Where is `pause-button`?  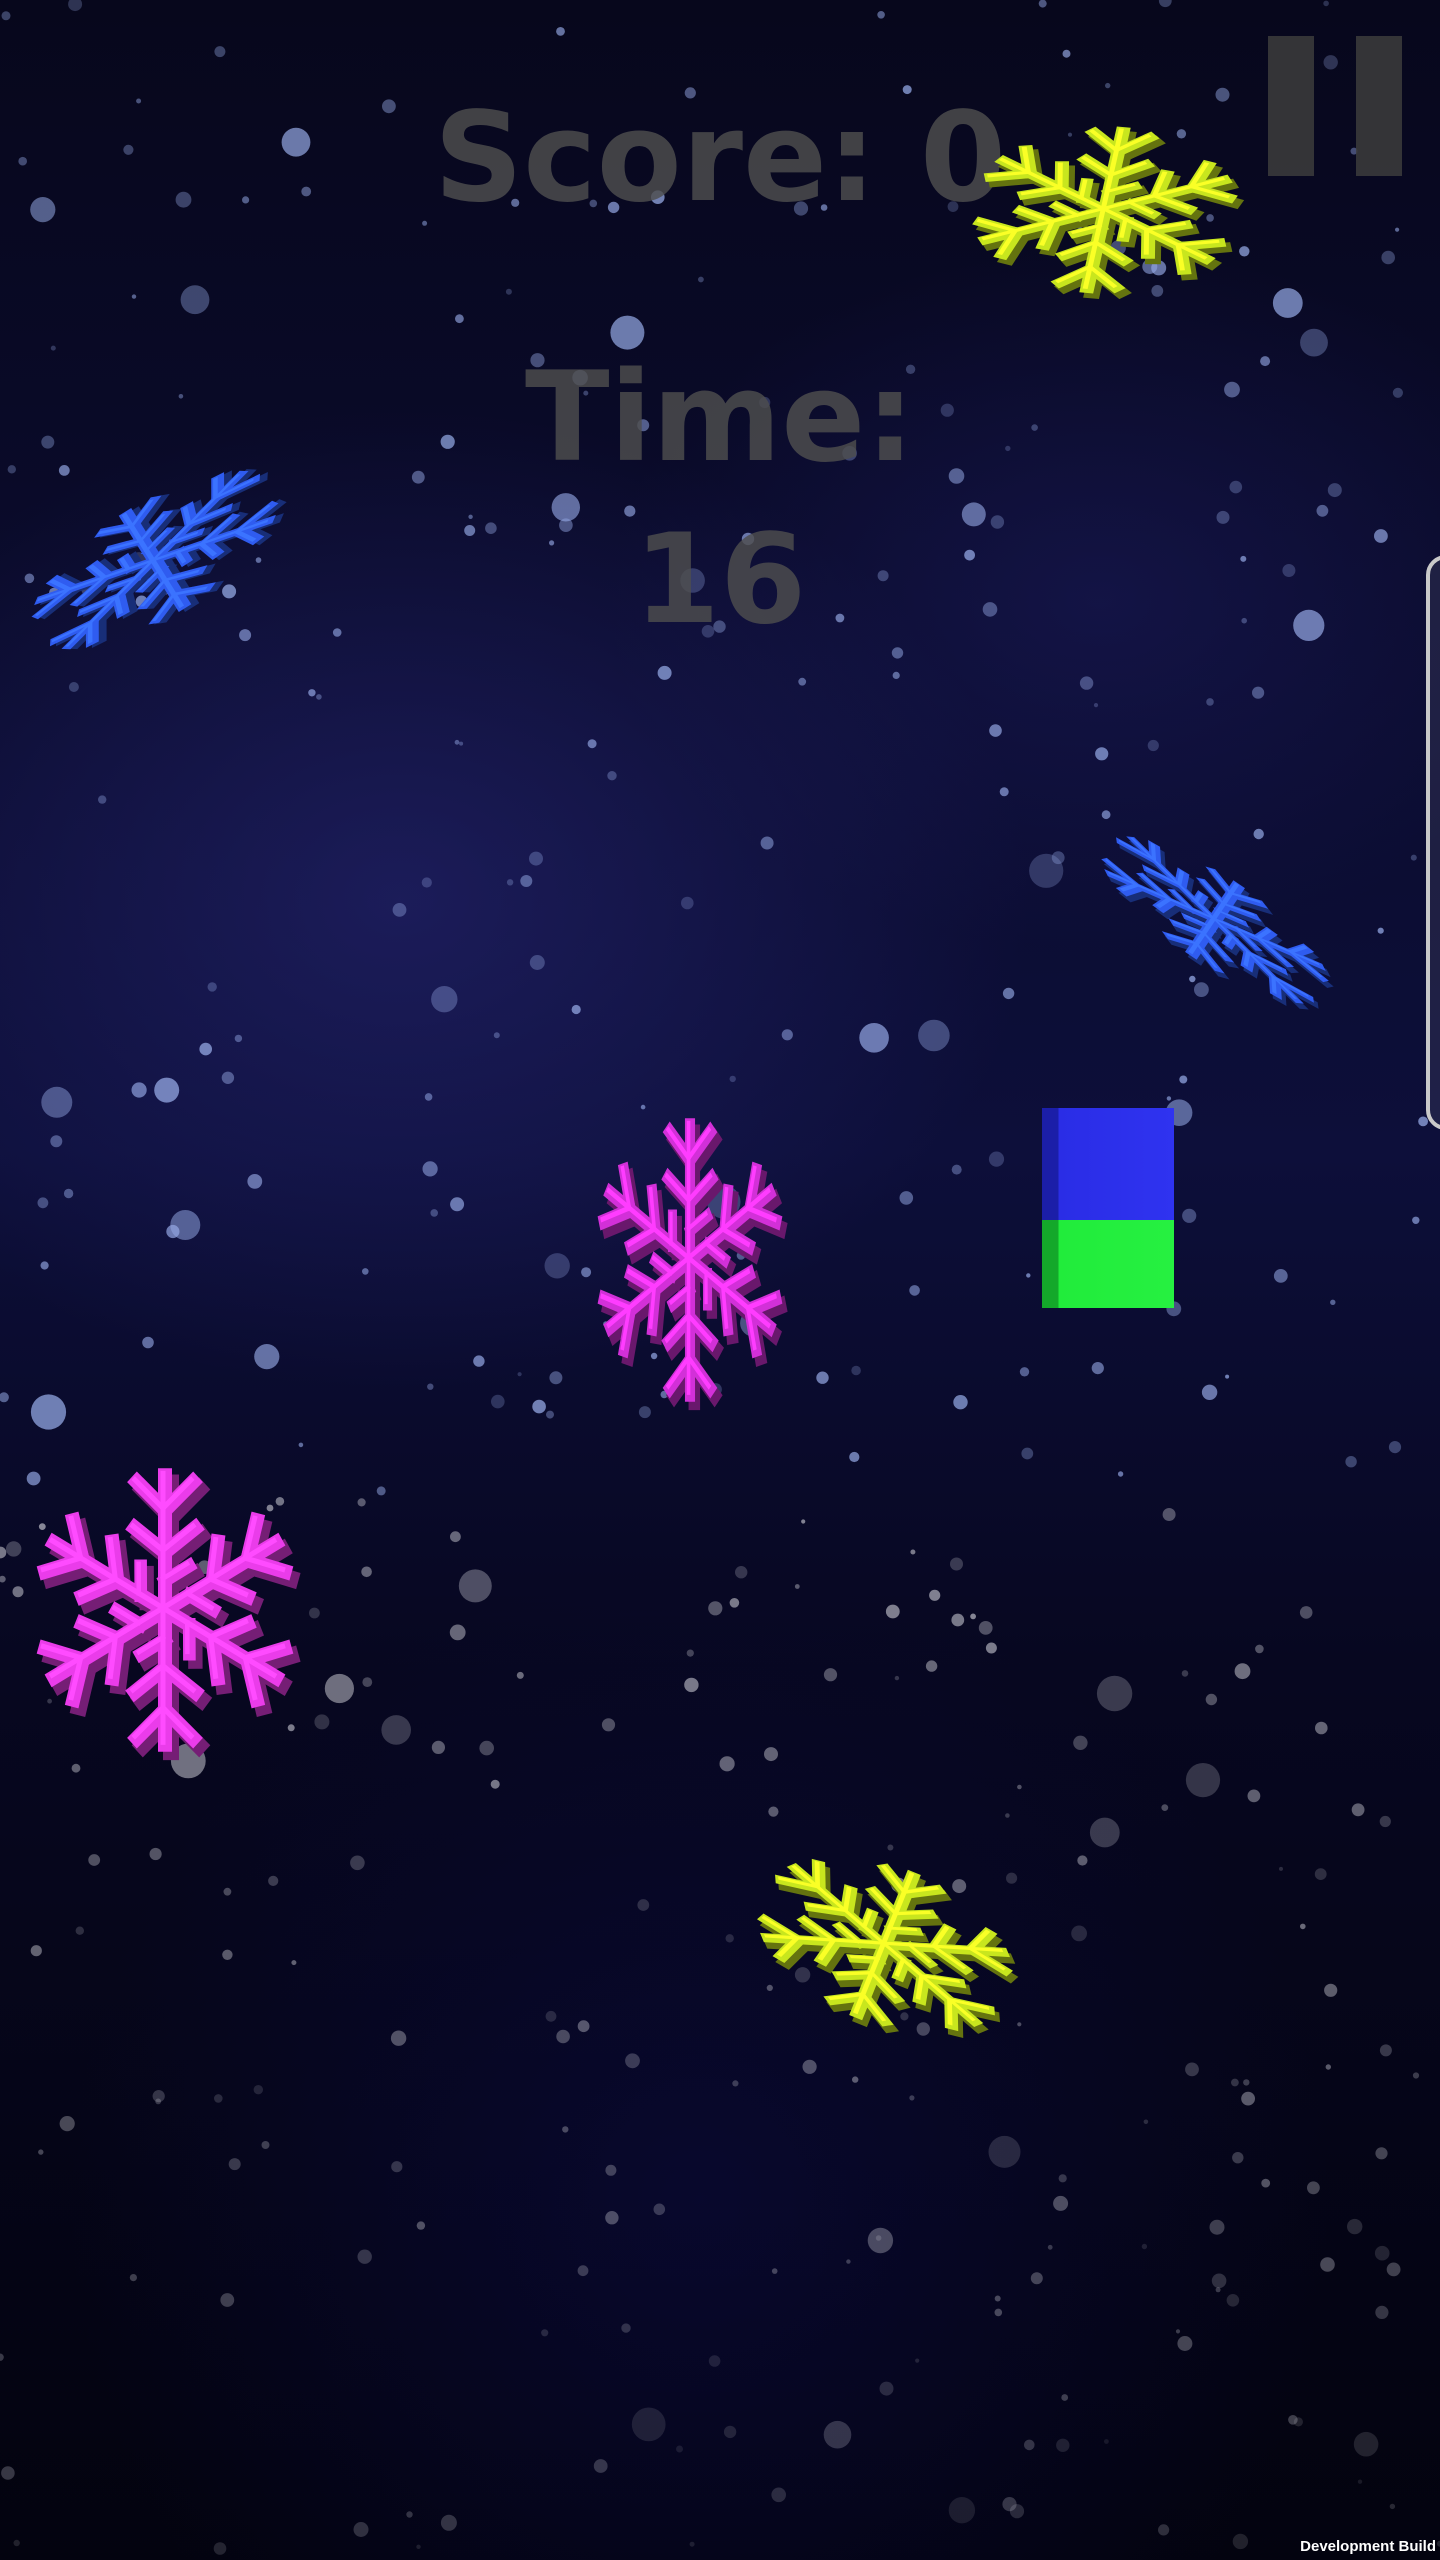
pause-button is located at coordinates (1336, 106).